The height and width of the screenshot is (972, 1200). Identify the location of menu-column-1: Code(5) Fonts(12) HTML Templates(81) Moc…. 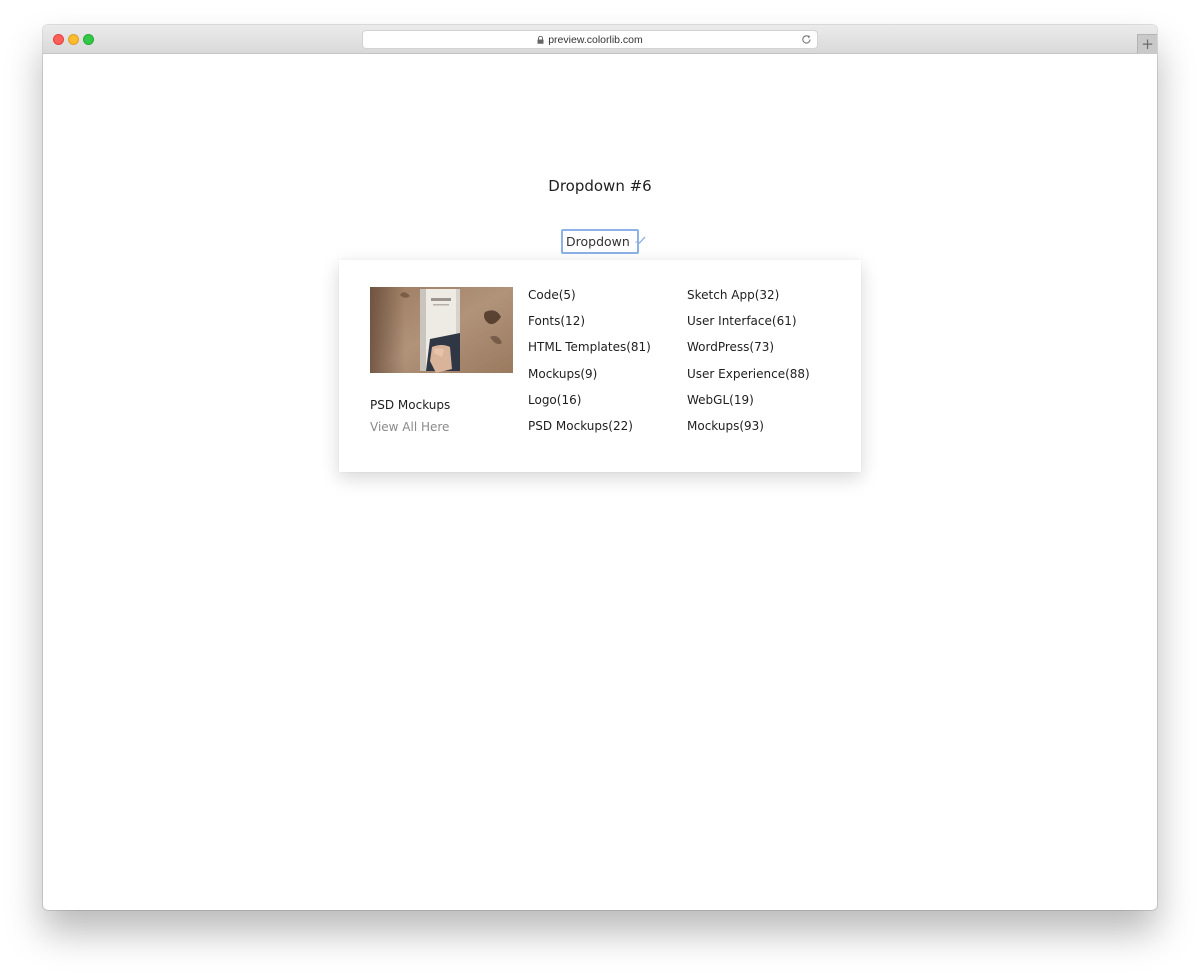
(589, 365).